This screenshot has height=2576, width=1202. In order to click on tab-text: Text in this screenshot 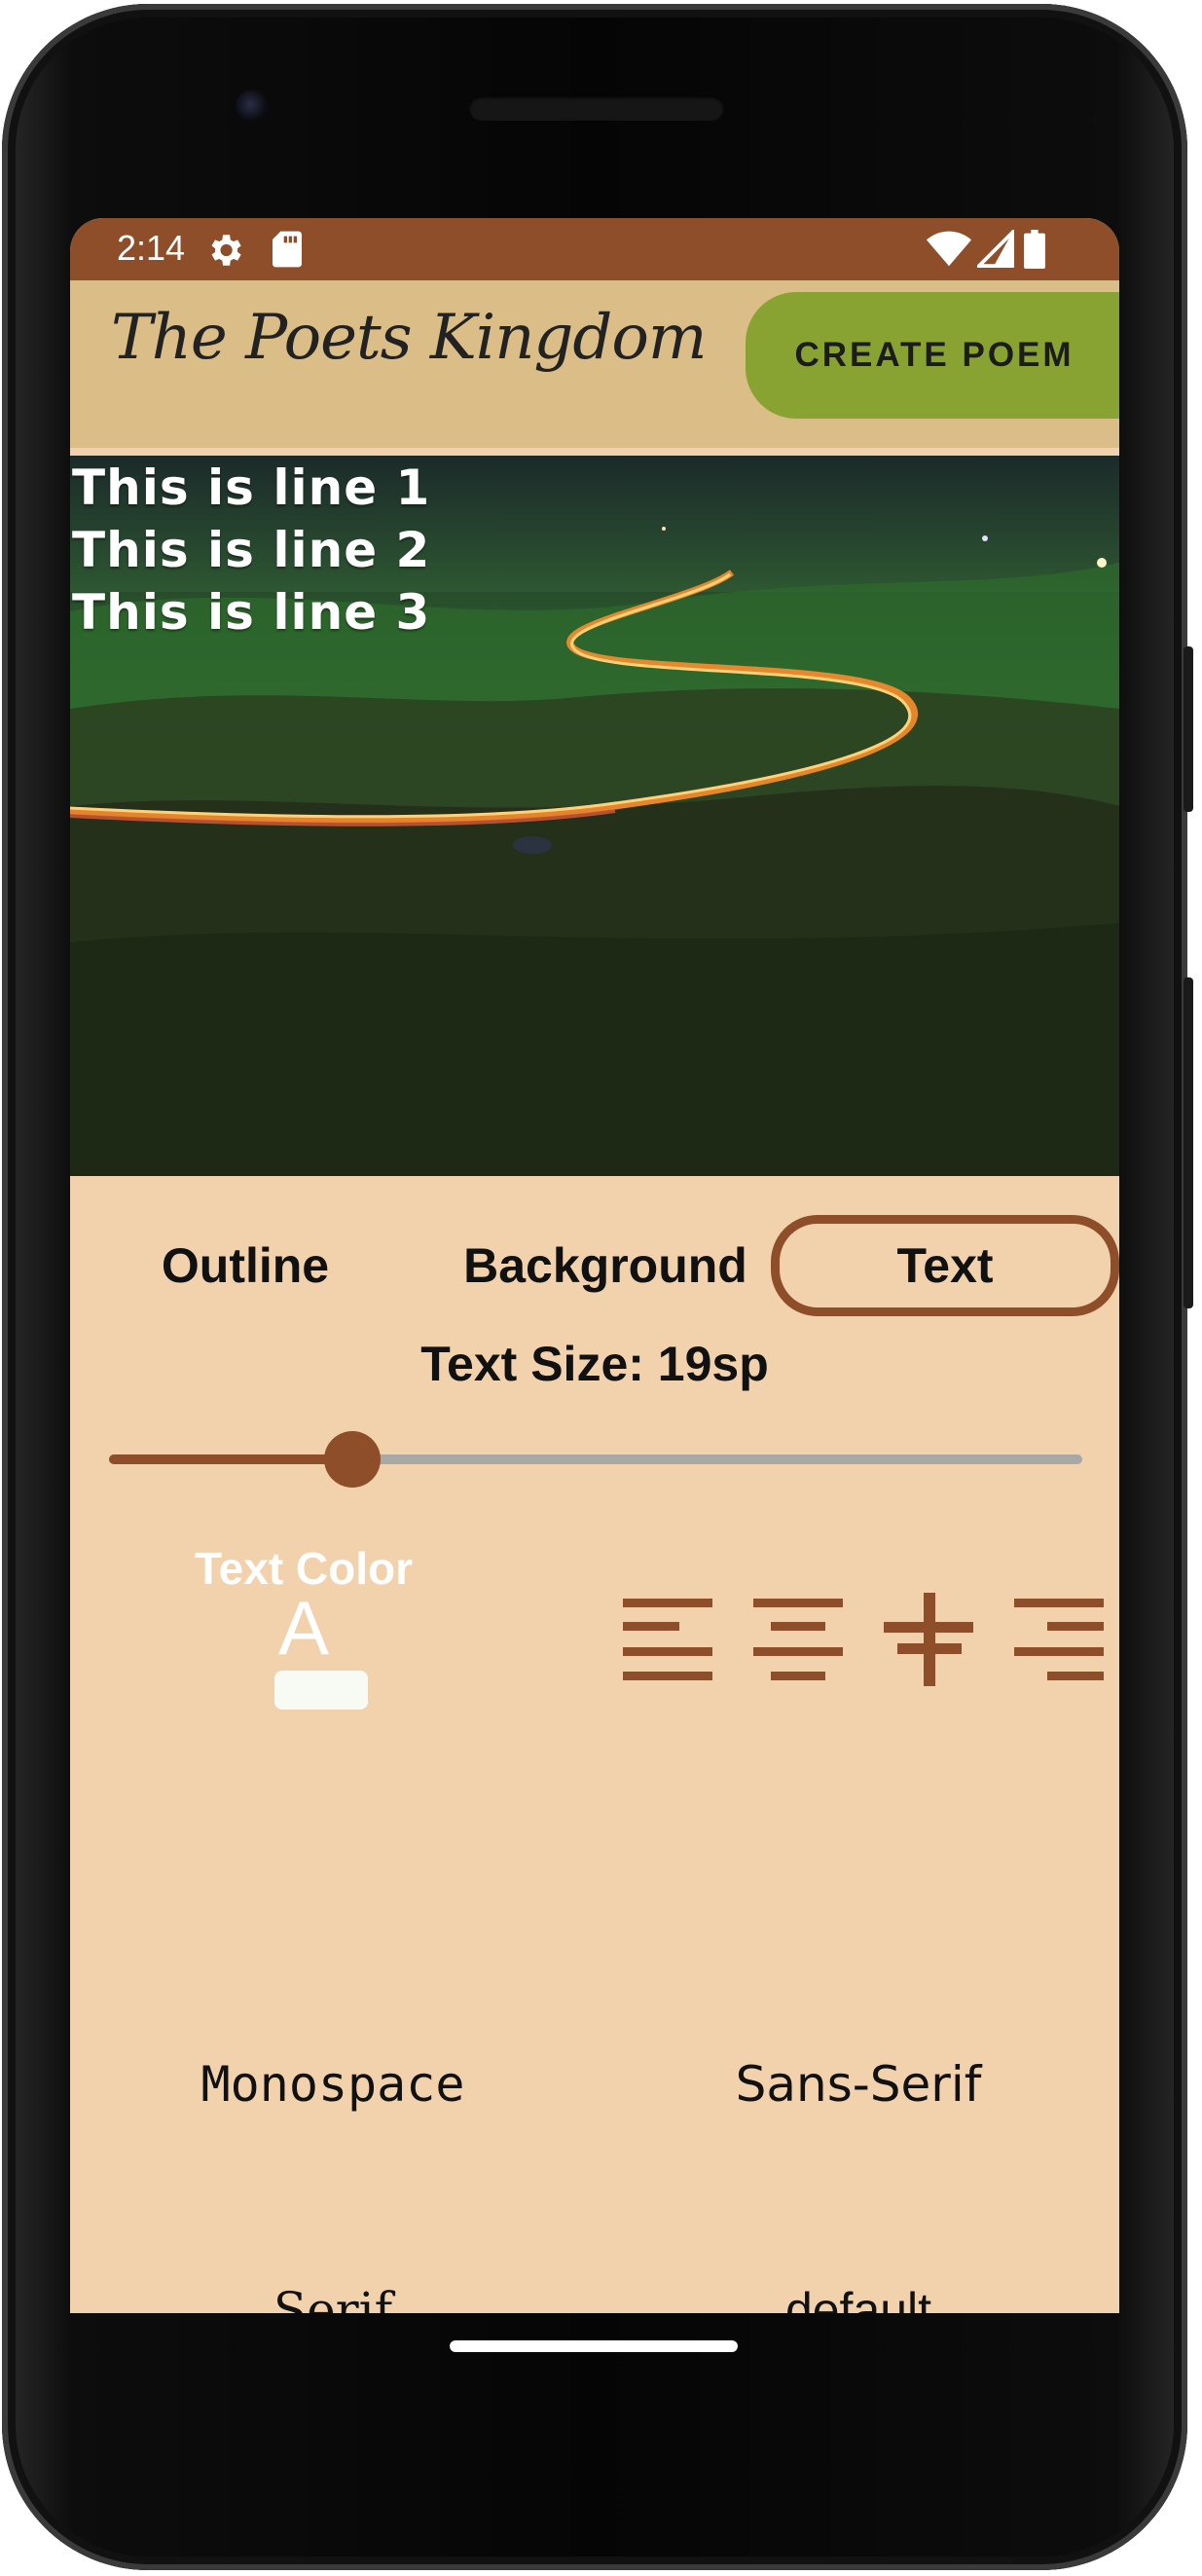, I will do `click(945, 1265)`.